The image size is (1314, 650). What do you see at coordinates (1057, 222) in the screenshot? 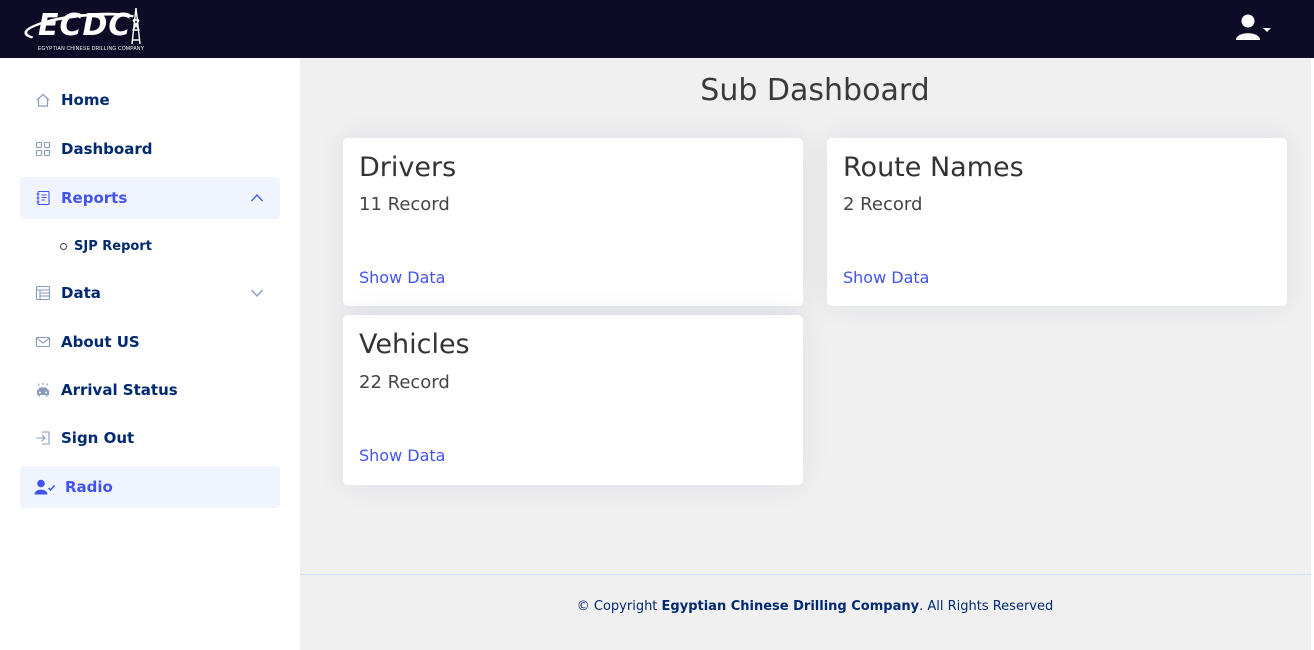
I see `card-route-names: Route Names 2 Record Show Data` at bounding box center [1057, 222].